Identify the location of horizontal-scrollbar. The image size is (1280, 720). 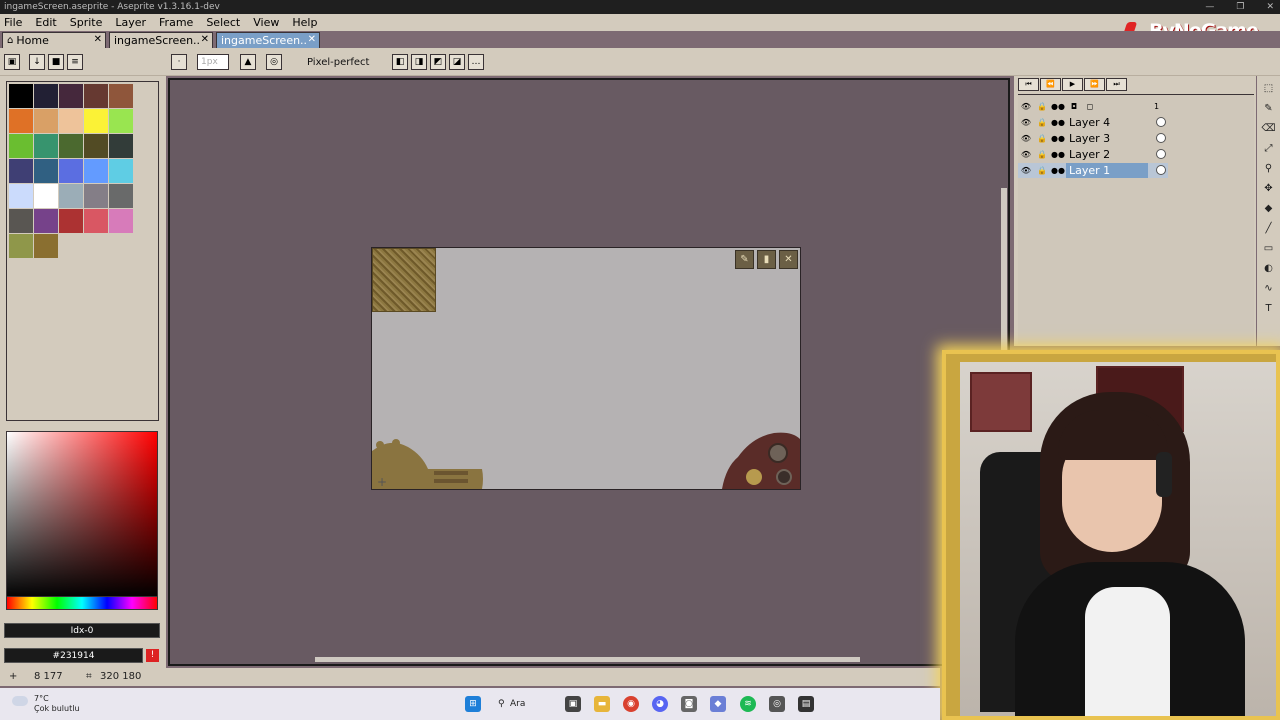
(587, 659).